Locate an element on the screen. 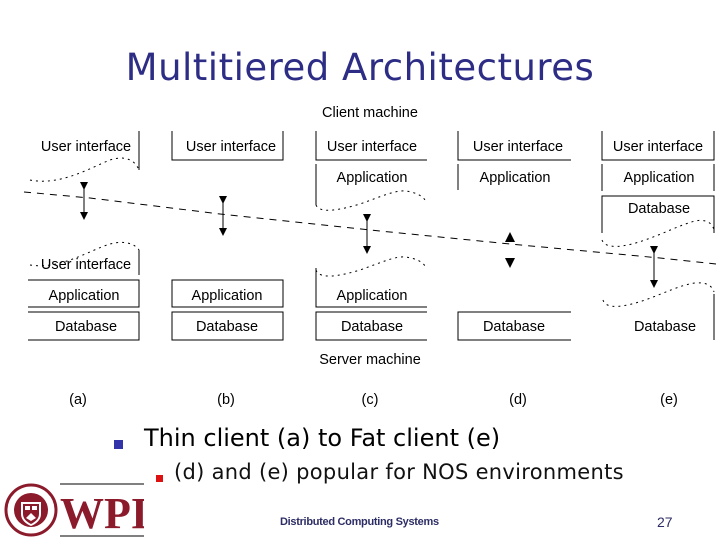 The width and height of the screenshot is (720, 540). wpi-logo-text: WPI is located at coordinates (102, 513).